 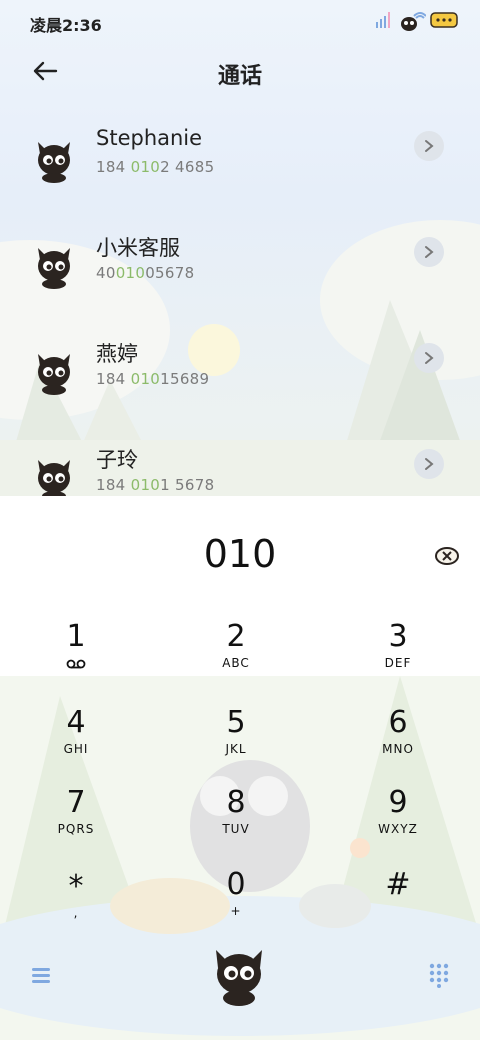 What do you see at coordinates (383, 20) in the screenshot?
I see `signal-icon` at bounding box center [383, 20].